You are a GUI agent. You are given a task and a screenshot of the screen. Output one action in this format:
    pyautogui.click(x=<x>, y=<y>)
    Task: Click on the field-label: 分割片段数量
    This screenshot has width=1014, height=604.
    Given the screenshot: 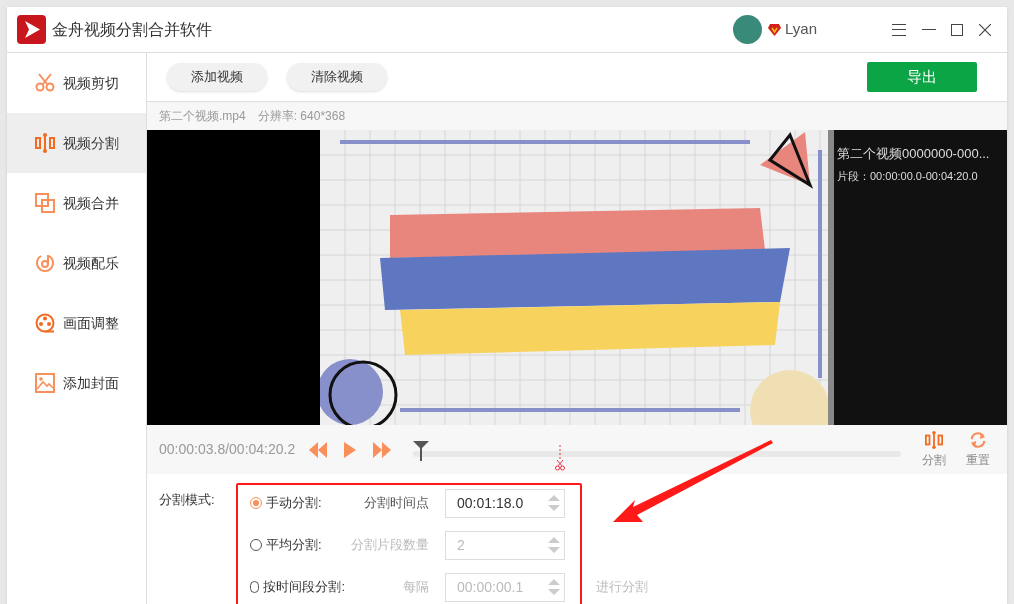 What is the action you would take?
    pyautogui.click(x=390, y=545)
    